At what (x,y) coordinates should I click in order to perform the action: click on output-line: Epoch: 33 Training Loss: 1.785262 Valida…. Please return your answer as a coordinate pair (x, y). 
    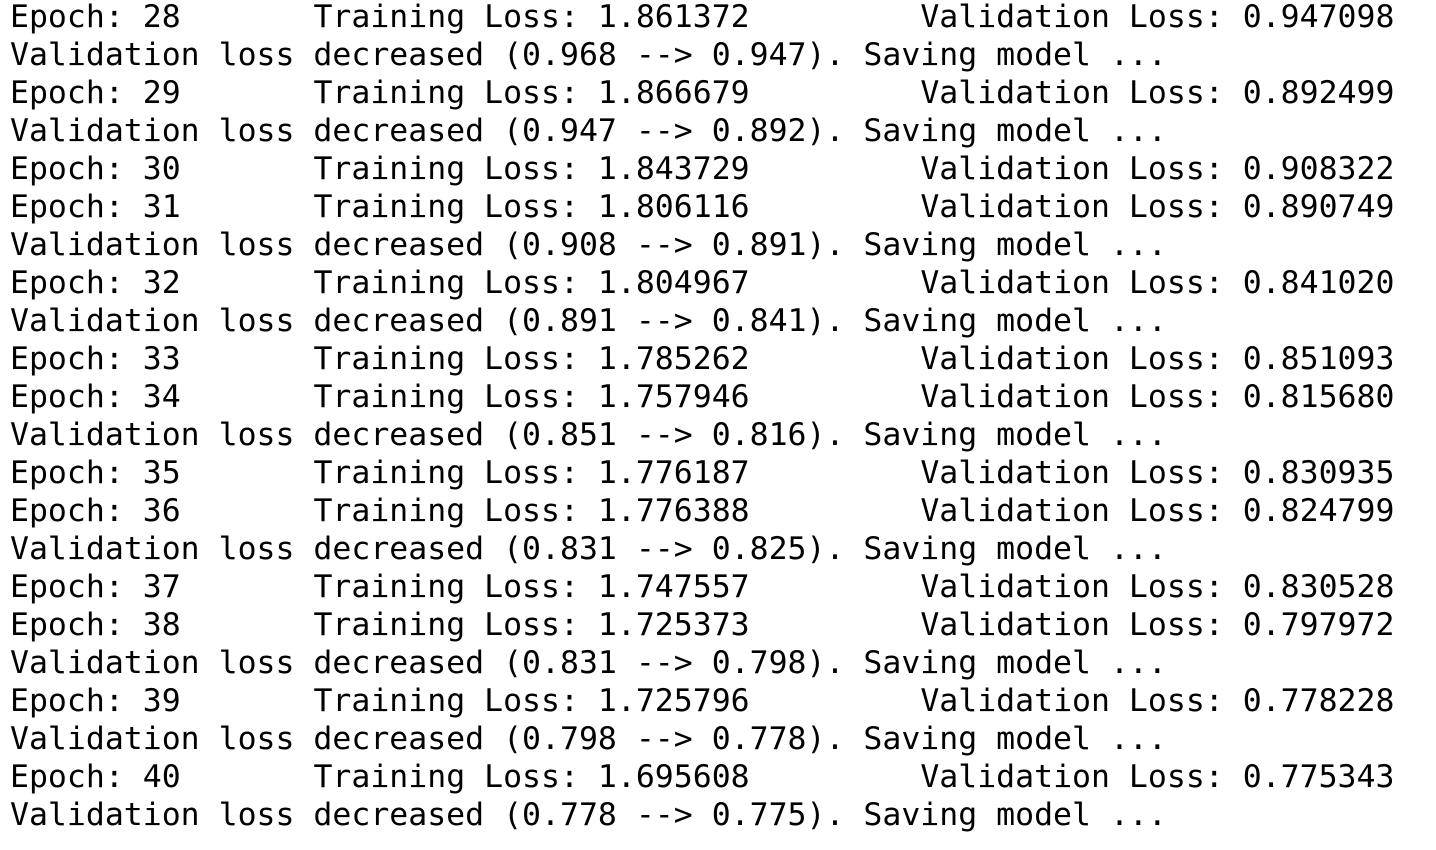
    Looking at the image, I should click on (702, 359).